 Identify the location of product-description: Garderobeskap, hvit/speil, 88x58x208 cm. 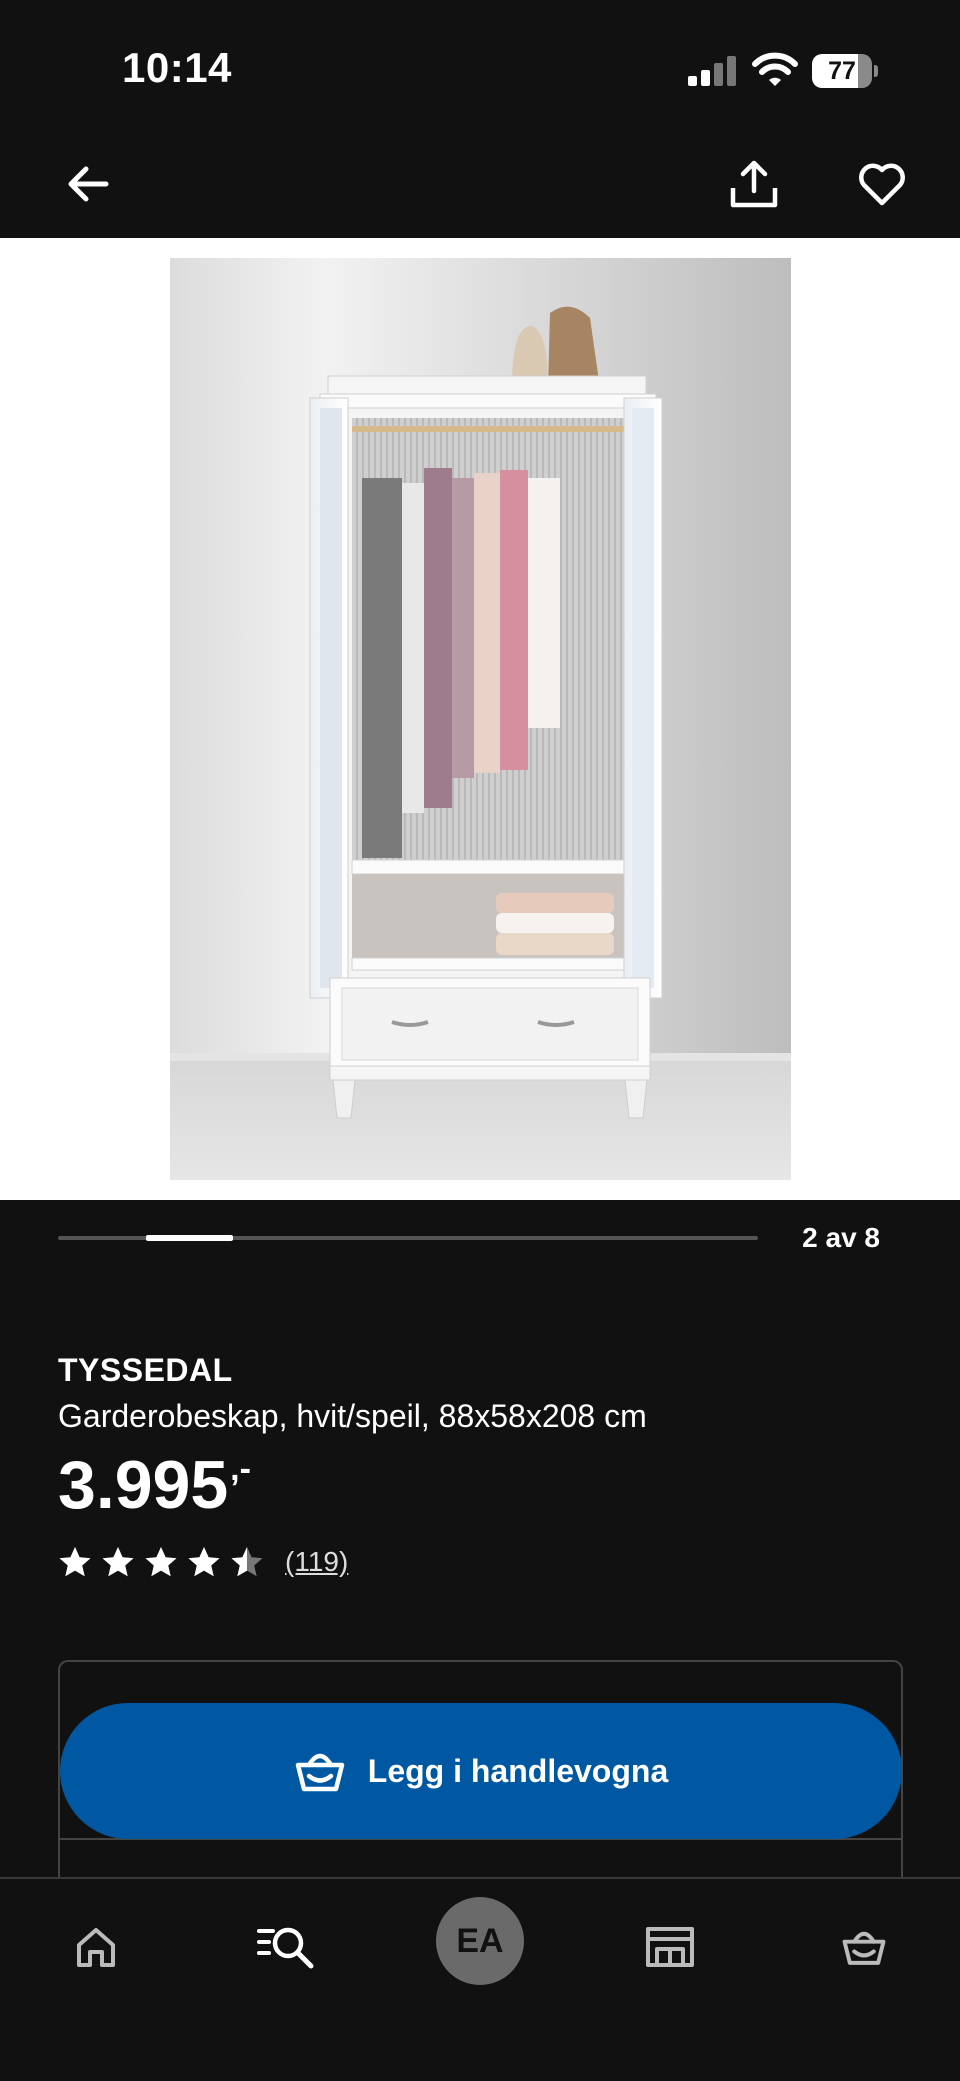
(352, 1416).